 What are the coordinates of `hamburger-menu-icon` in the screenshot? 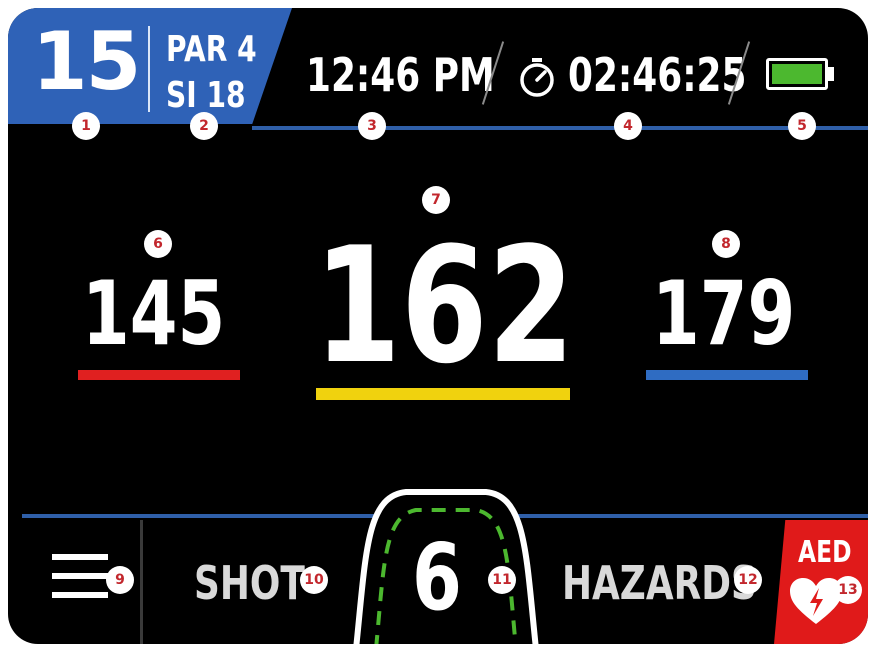 It's located at (81, 583).